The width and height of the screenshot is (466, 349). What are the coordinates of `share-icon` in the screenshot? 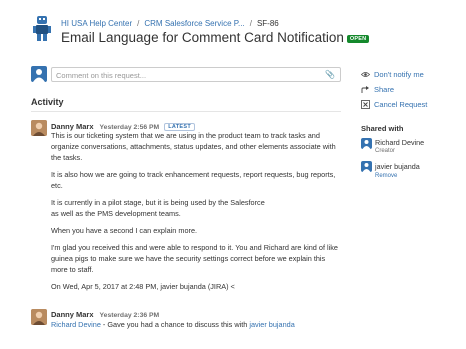 It's located at (365, 89).